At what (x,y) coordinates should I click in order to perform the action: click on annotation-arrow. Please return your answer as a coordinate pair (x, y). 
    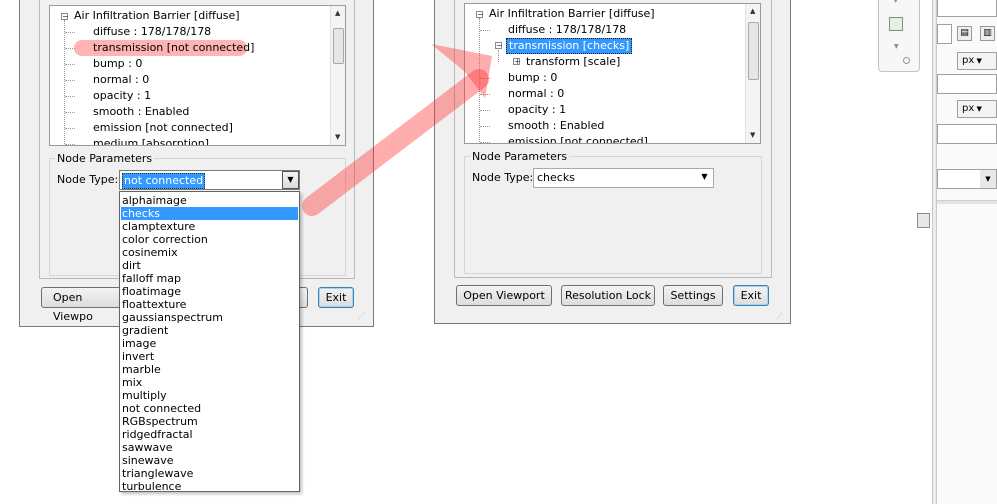
    Looking at the image, I should click on (397, 130).